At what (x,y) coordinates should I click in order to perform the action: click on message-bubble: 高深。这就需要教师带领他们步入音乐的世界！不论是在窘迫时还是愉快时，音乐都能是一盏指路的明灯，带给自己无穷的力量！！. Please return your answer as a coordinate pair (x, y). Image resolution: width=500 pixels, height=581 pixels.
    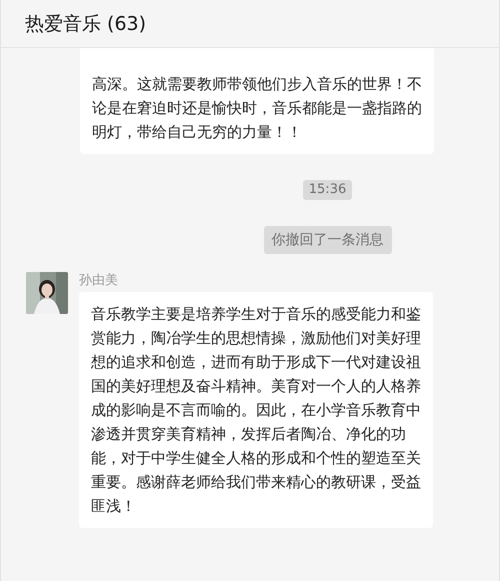
    Looking at the image, I should click on (257, 101).